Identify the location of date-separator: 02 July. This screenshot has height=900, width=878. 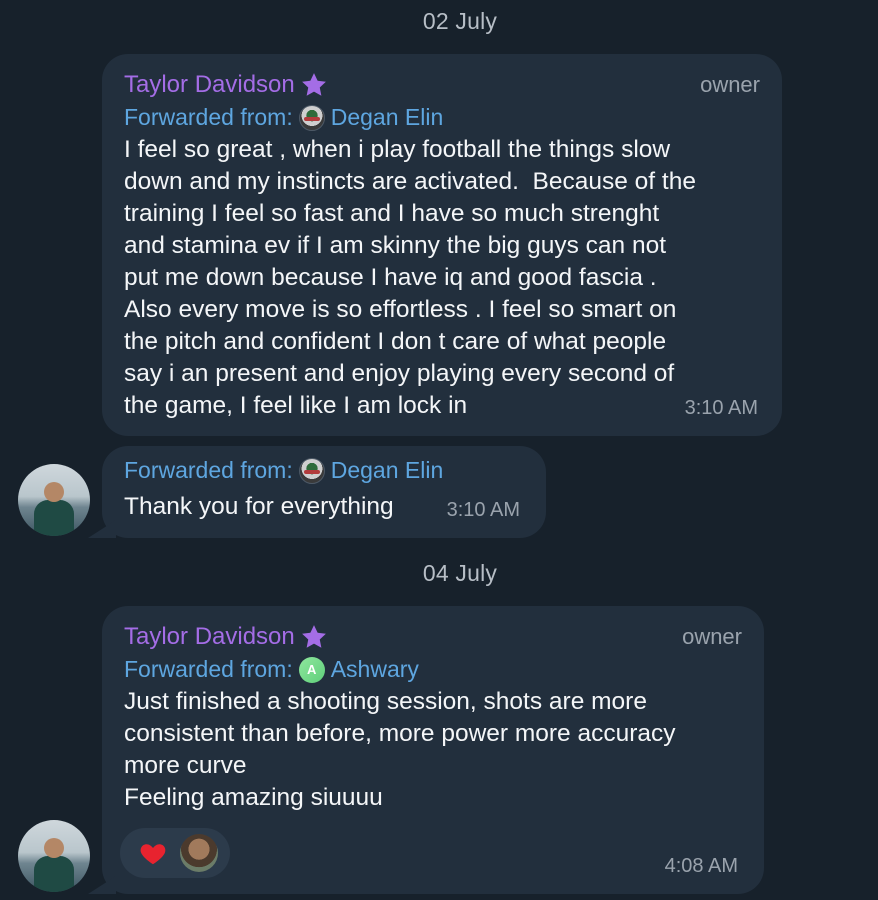
(460, 21).